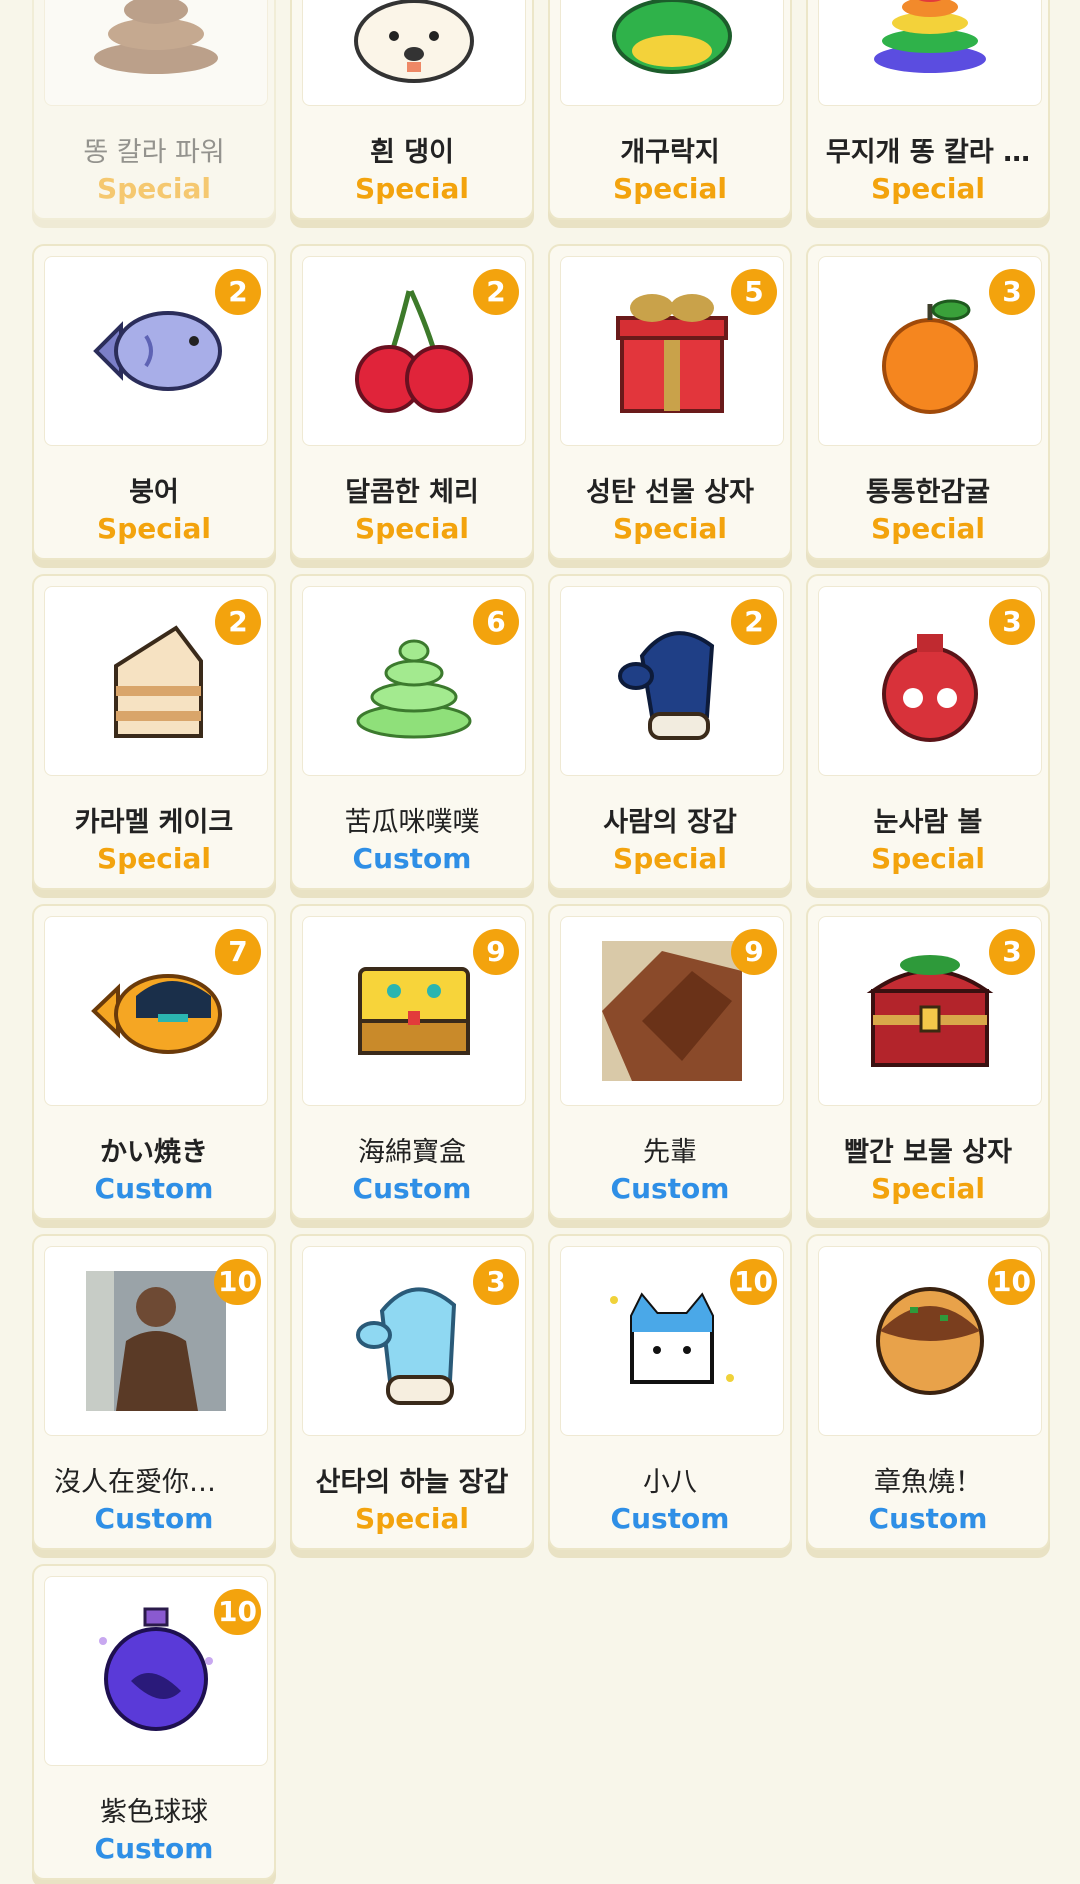 The width and height of the screenshot is (1080, 1884). Describe the element at coordinates (154, 1152) in the screenshot. I see `item-name: かい焼き` at that location.